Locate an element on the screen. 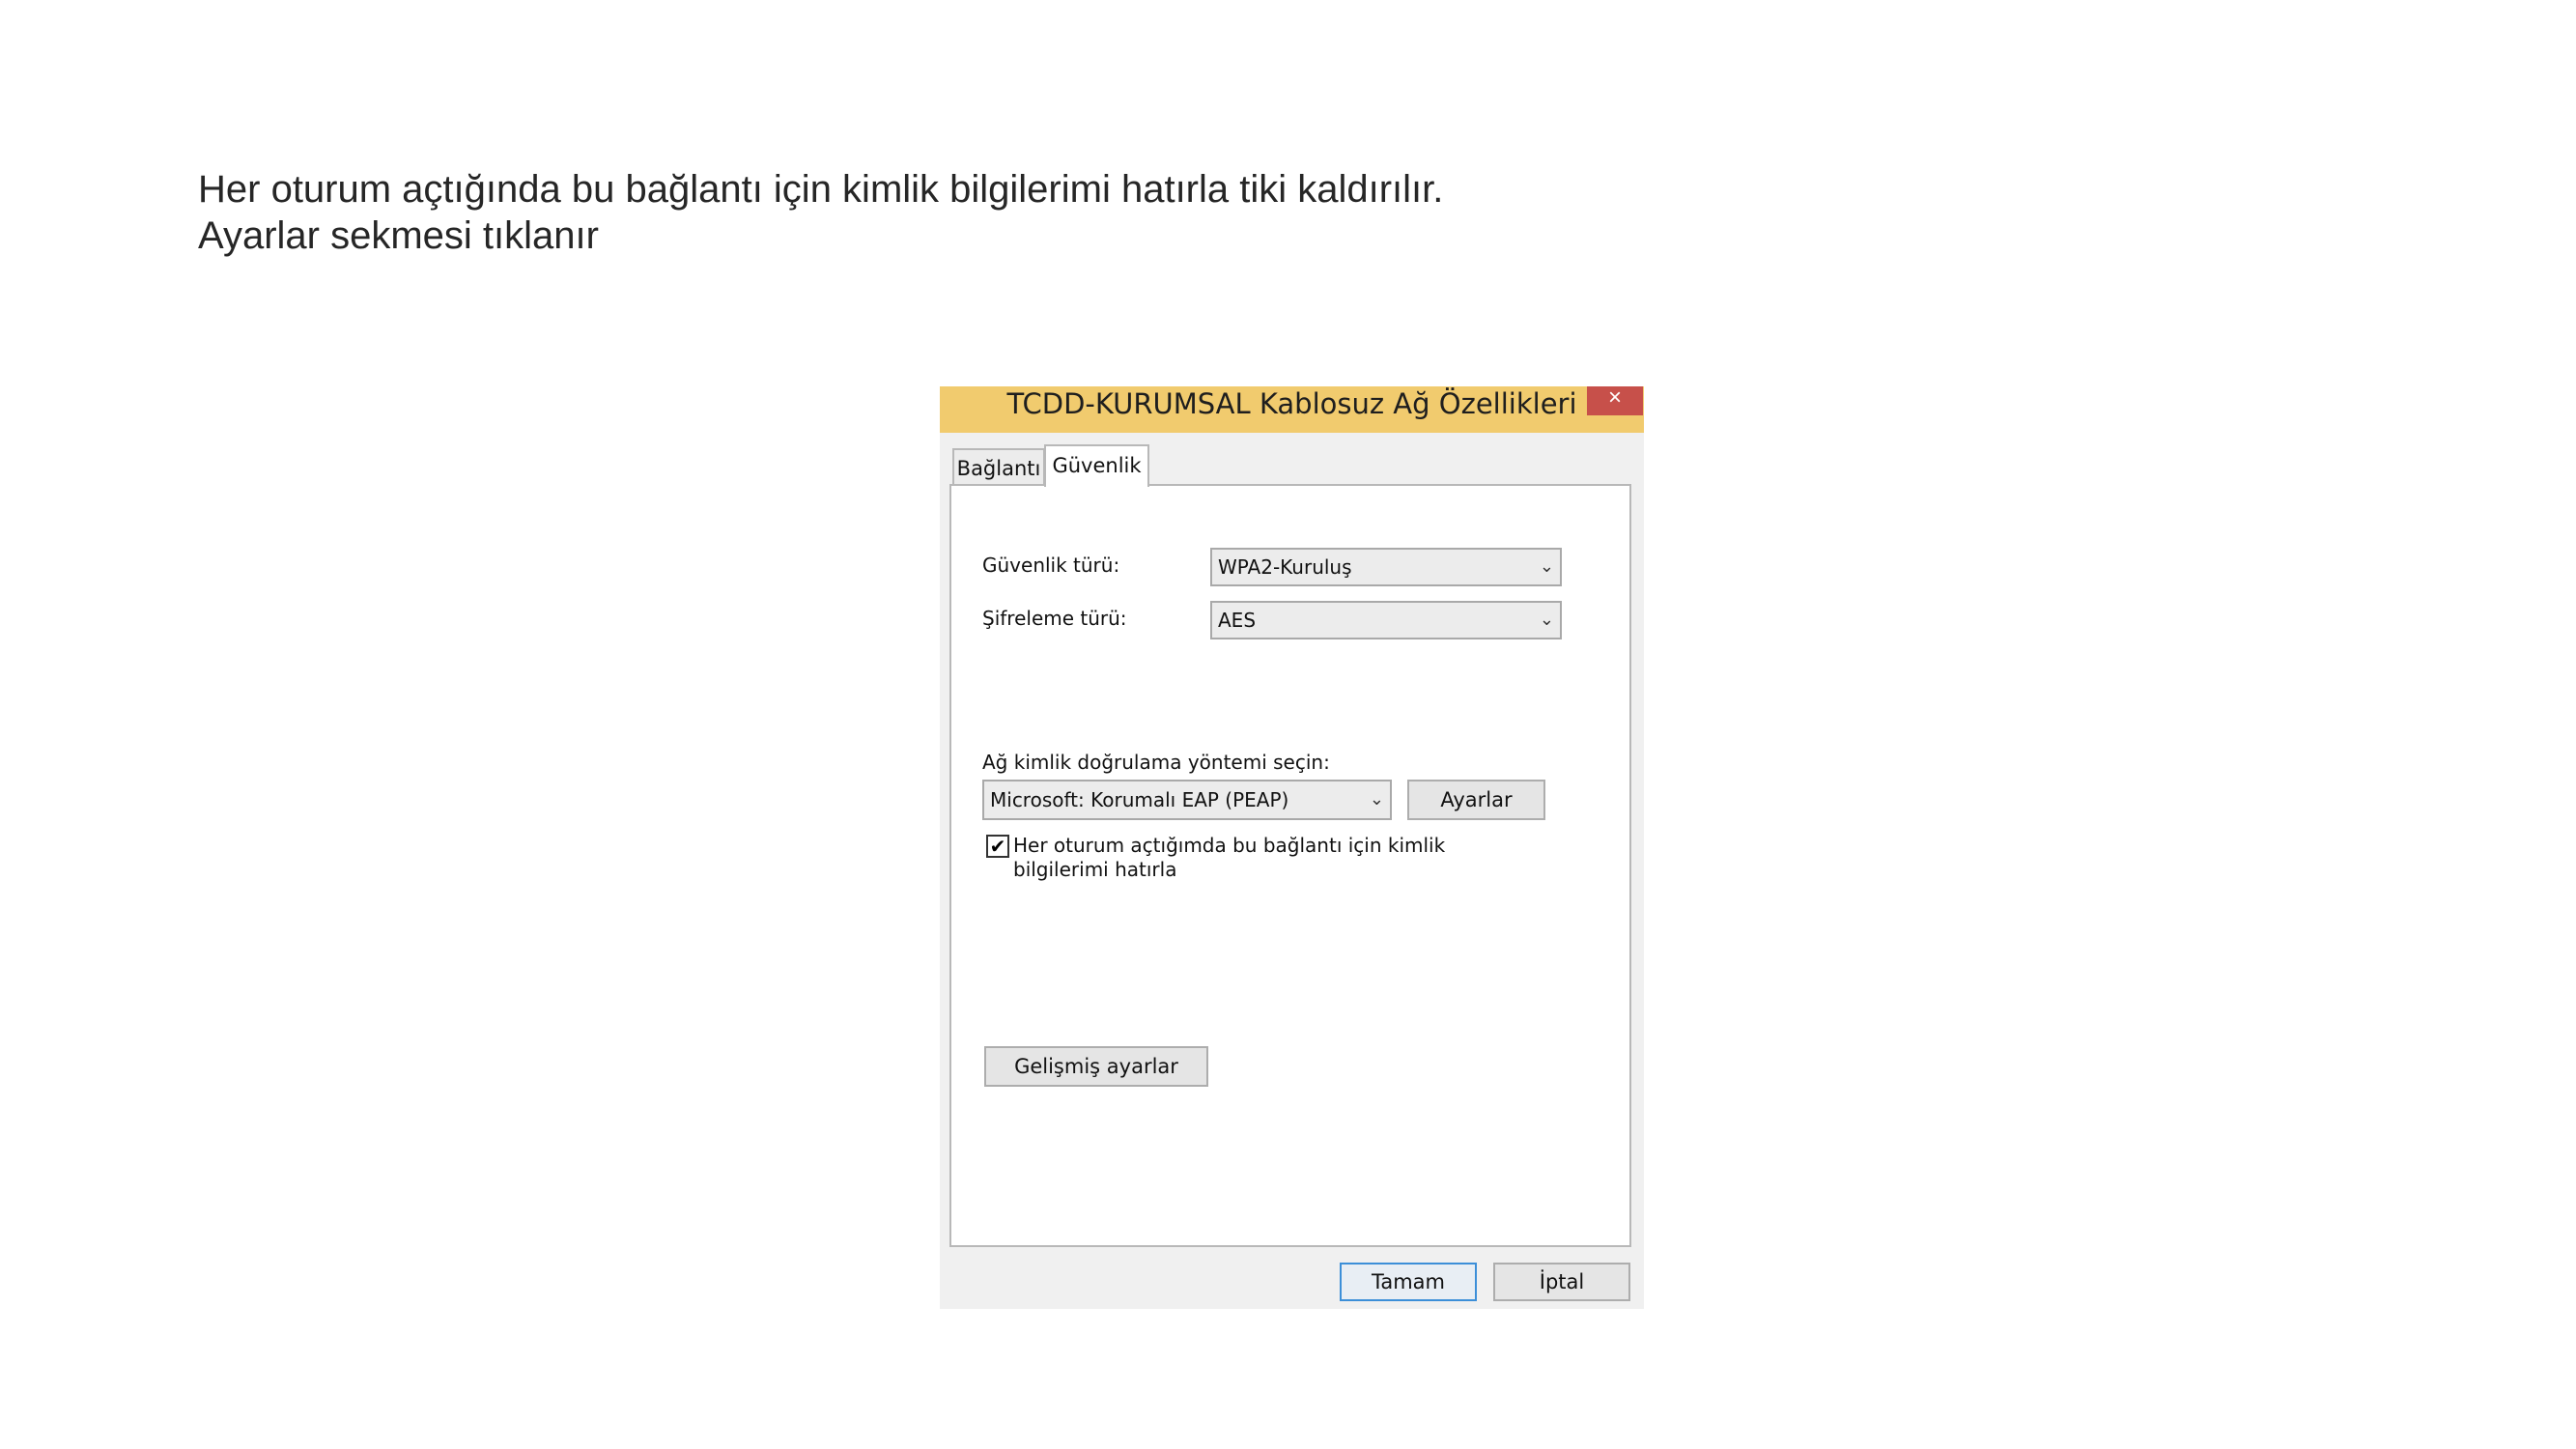 This screenshot has height=1449, width=2576. security-type-value: WPA2-Kuruluş is located at coordinates (1285, 567).